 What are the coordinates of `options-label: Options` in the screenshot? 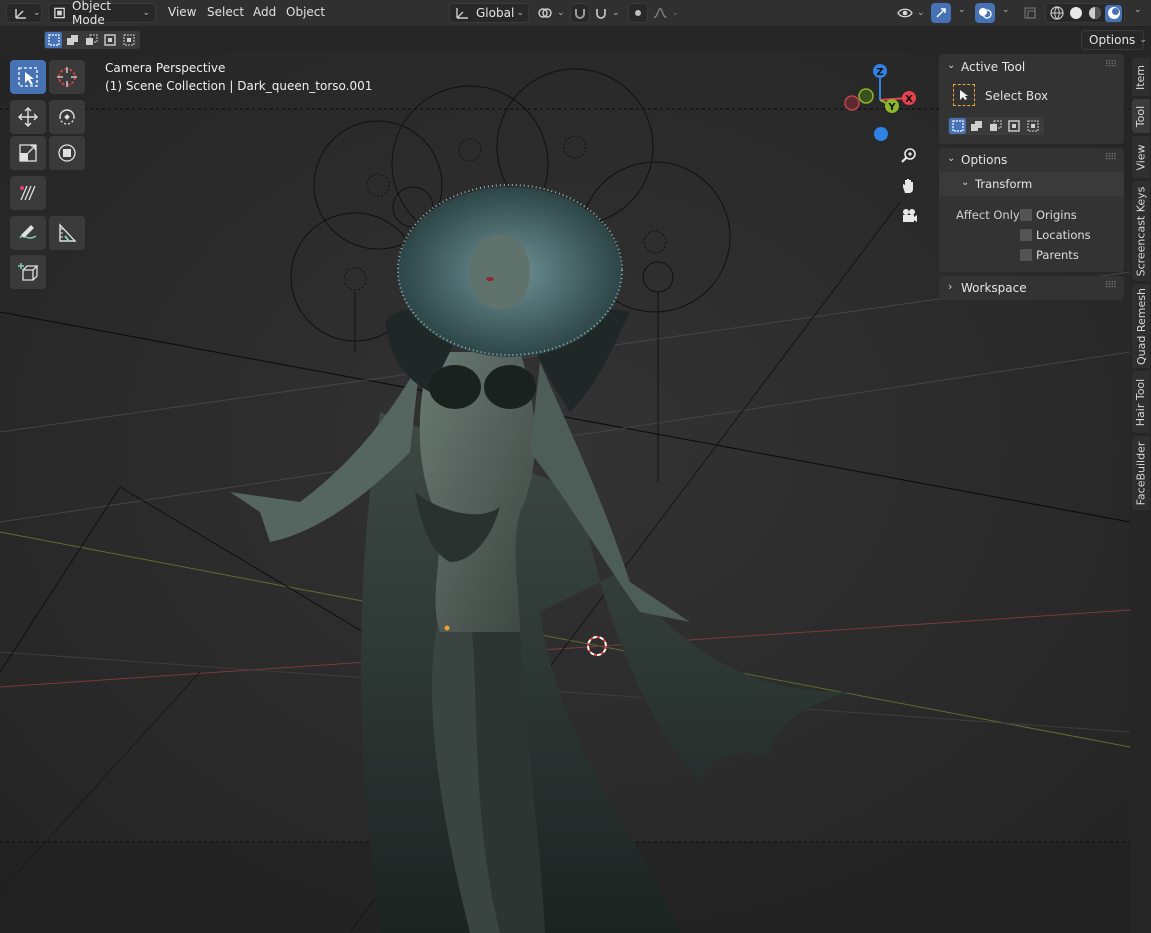 It's located at (1112, 40).